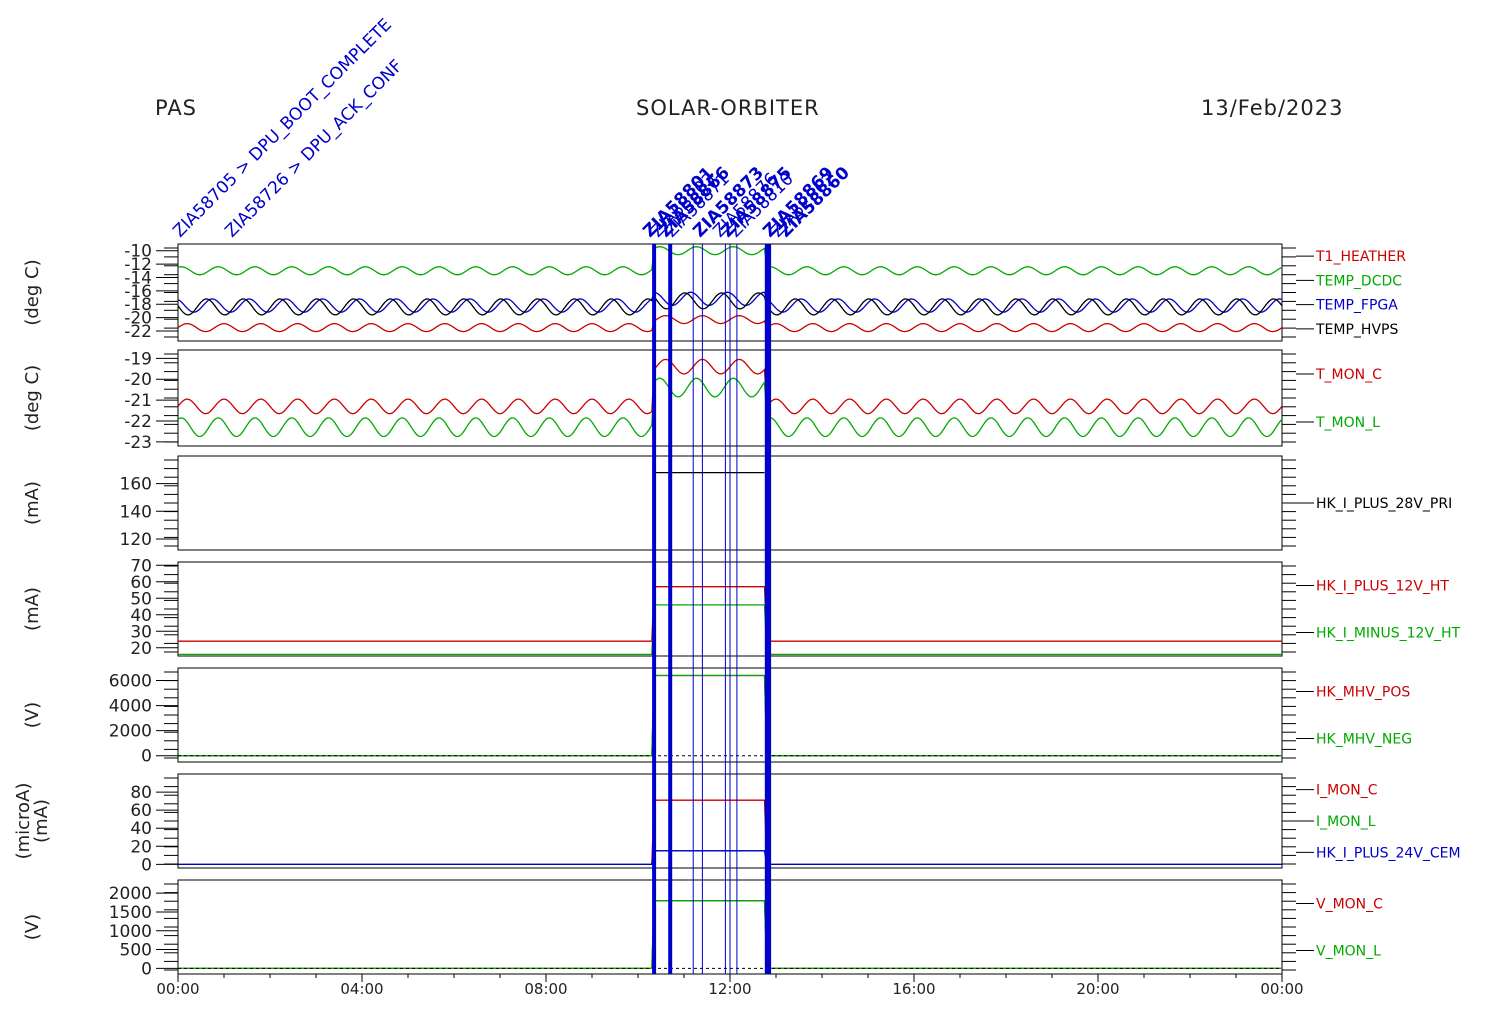 This screenshot has width=1512, height=1020. I want to click on event-label: ZIA58705 > DPU_BOOT_COMPLETE, so click(282, 128).